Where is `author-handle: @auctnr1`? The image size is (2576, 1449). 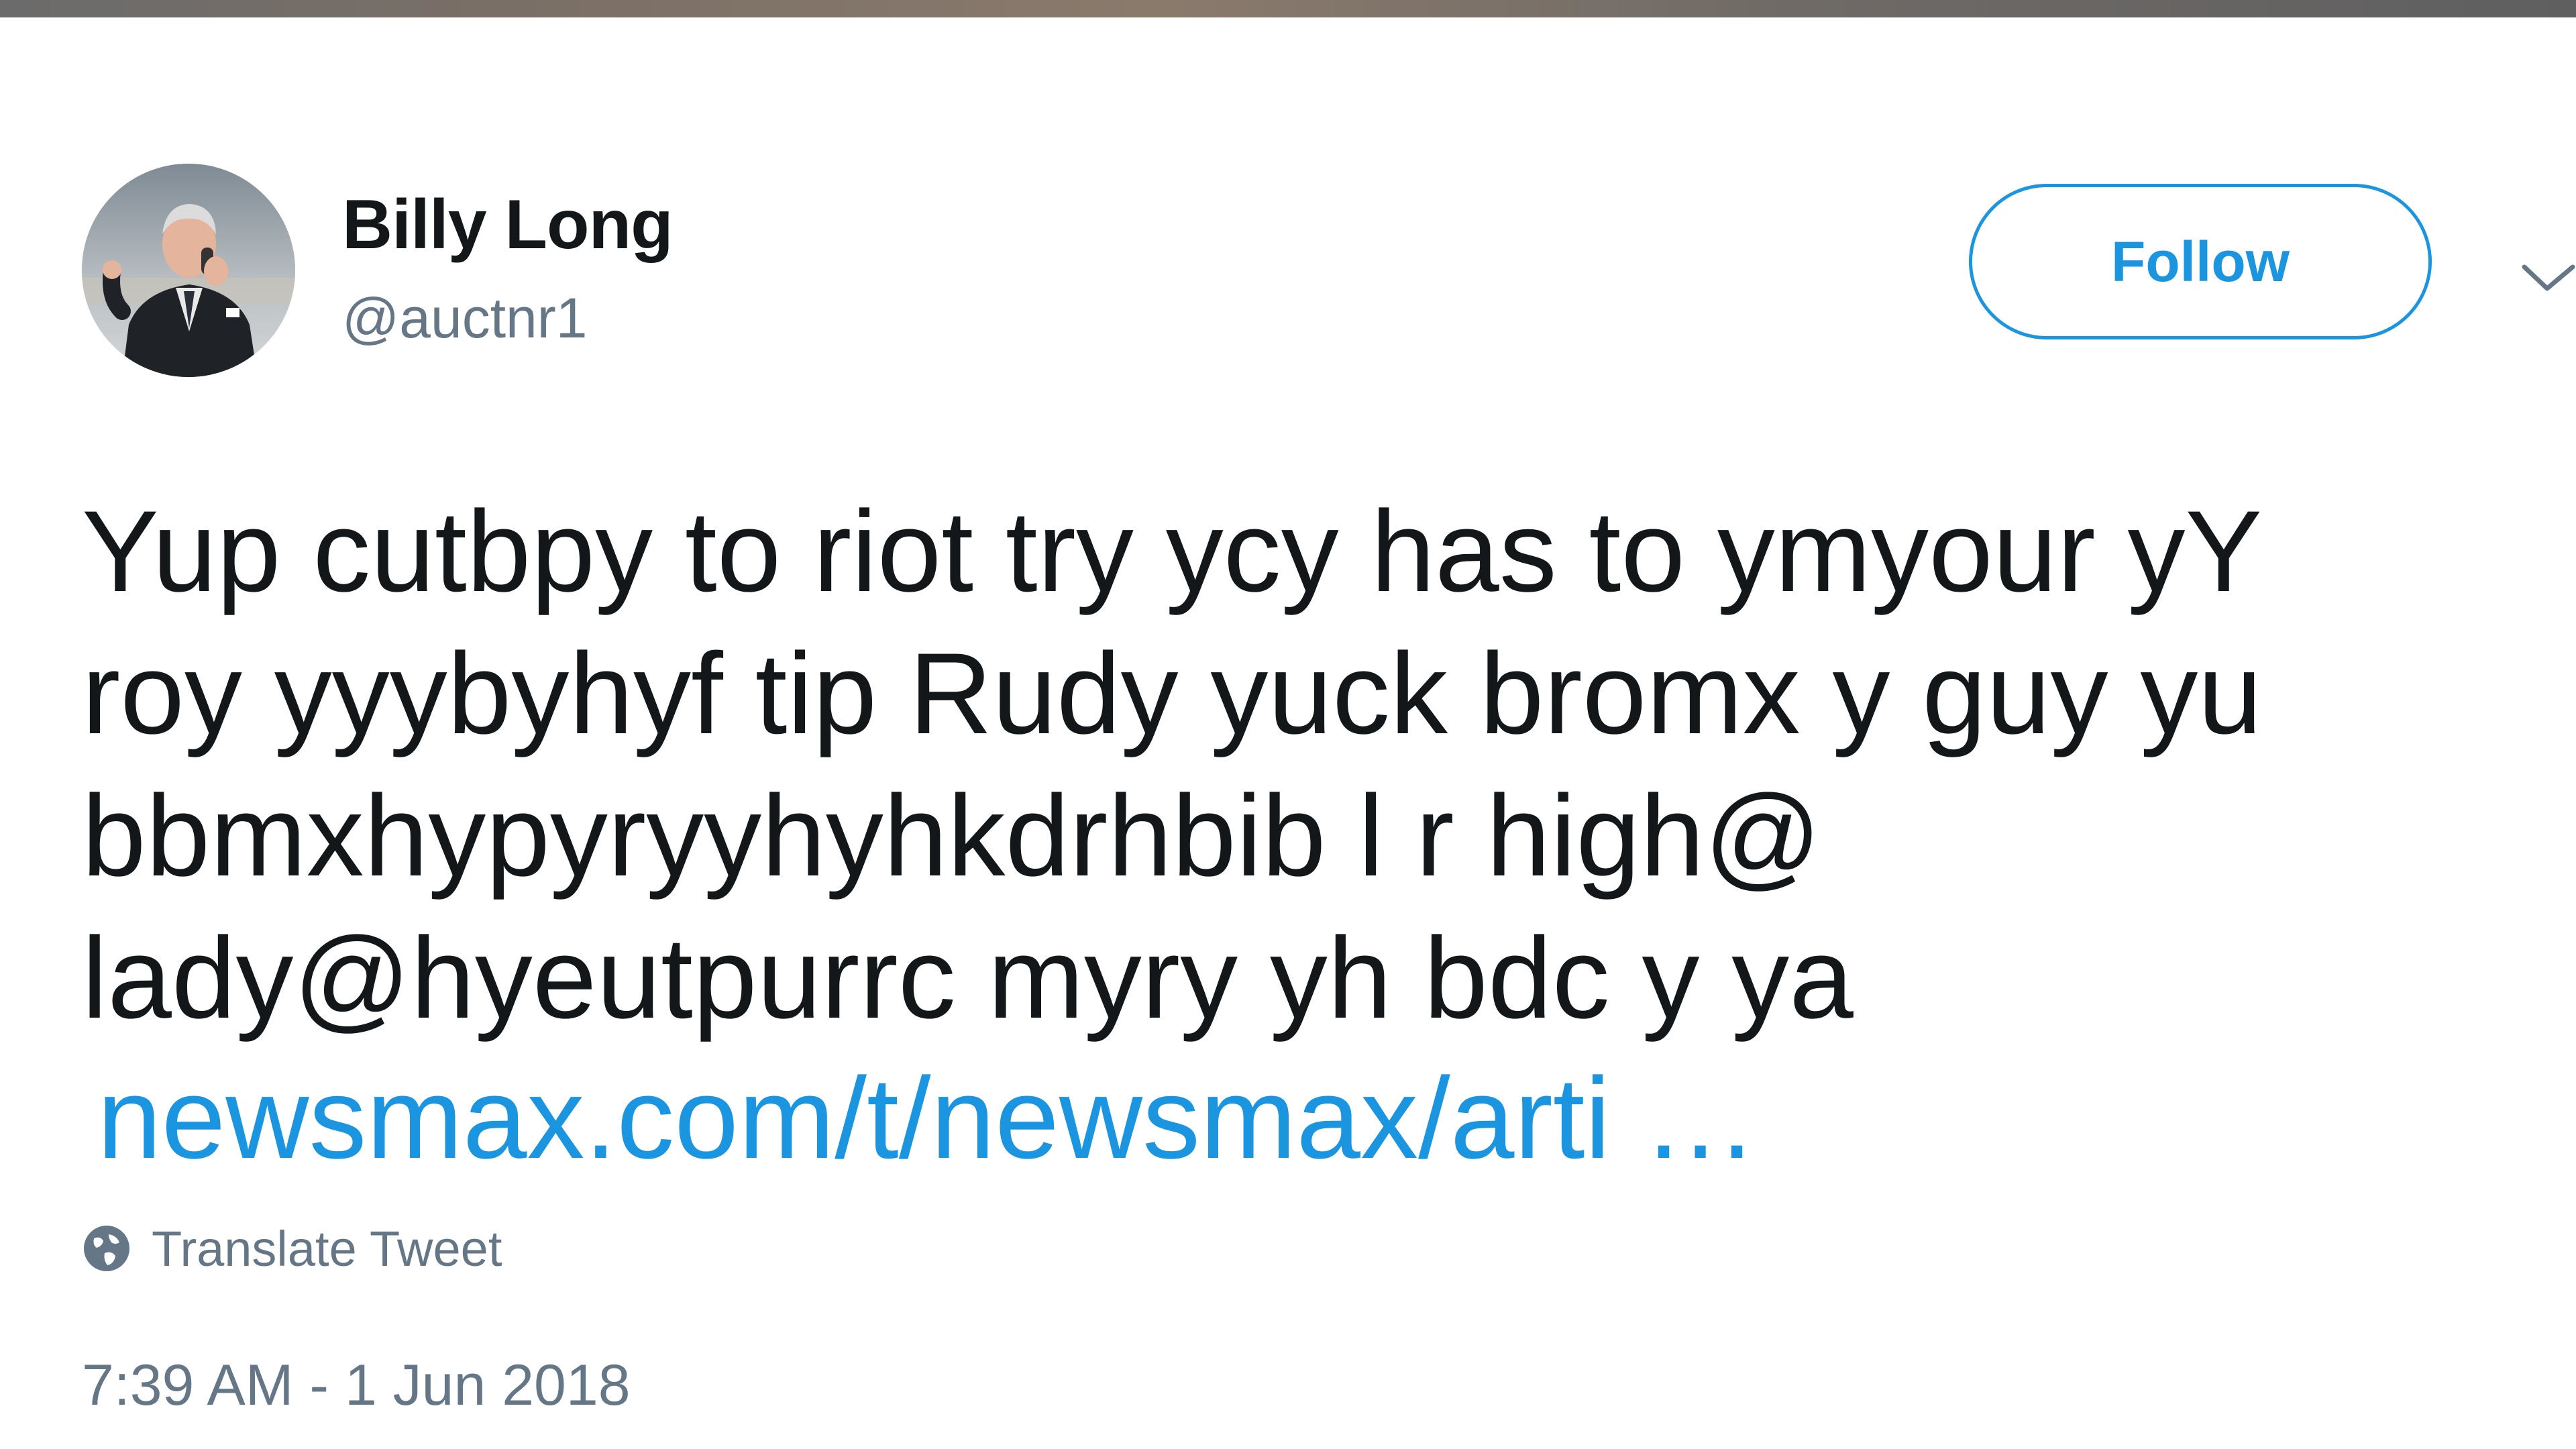 author-handle: @auctnr1 is located at coordinates (464, 318).